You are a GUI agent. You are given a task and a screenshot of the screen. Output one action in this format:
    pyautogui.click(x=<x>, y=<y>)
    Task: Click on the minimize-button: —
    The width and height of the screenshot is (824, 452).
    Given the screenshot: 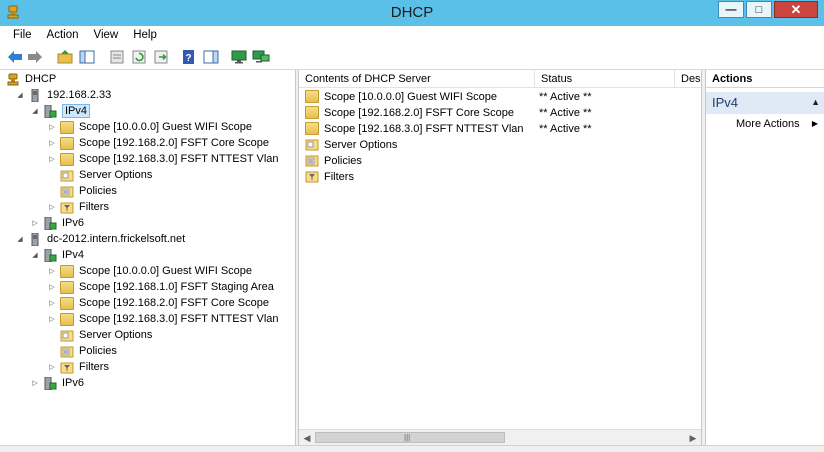 What is the action you would take?
    pyautogui.click(x=731, y=9)
    